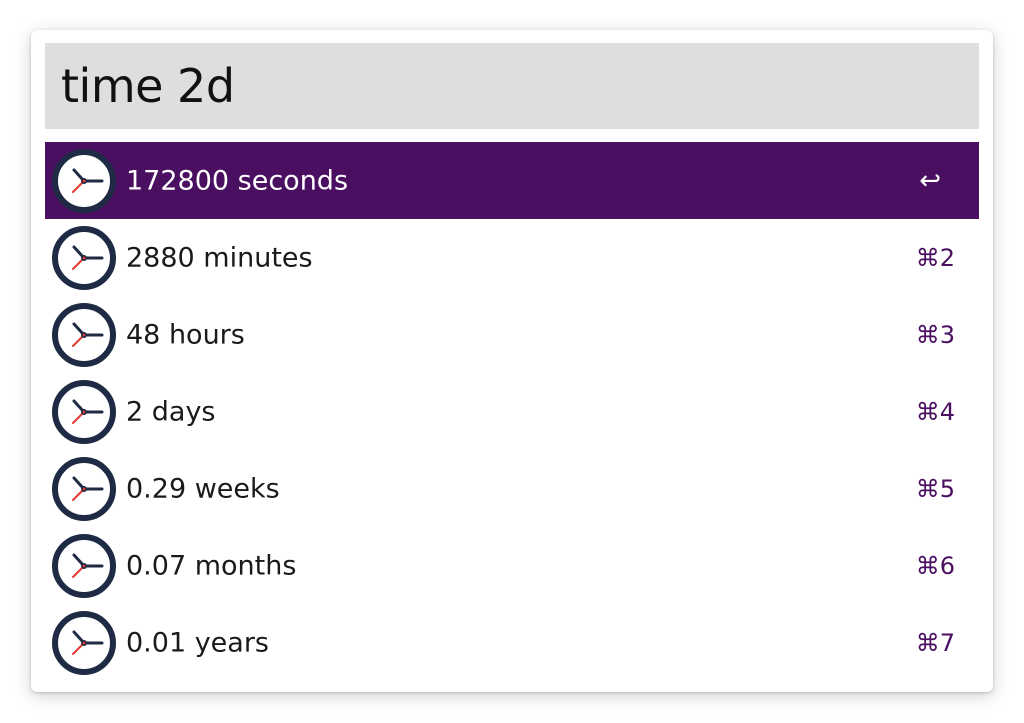 This screenshot has width=1024, height=723. I want to click on result-row: 2 days ⌘4, so click(512, 411).